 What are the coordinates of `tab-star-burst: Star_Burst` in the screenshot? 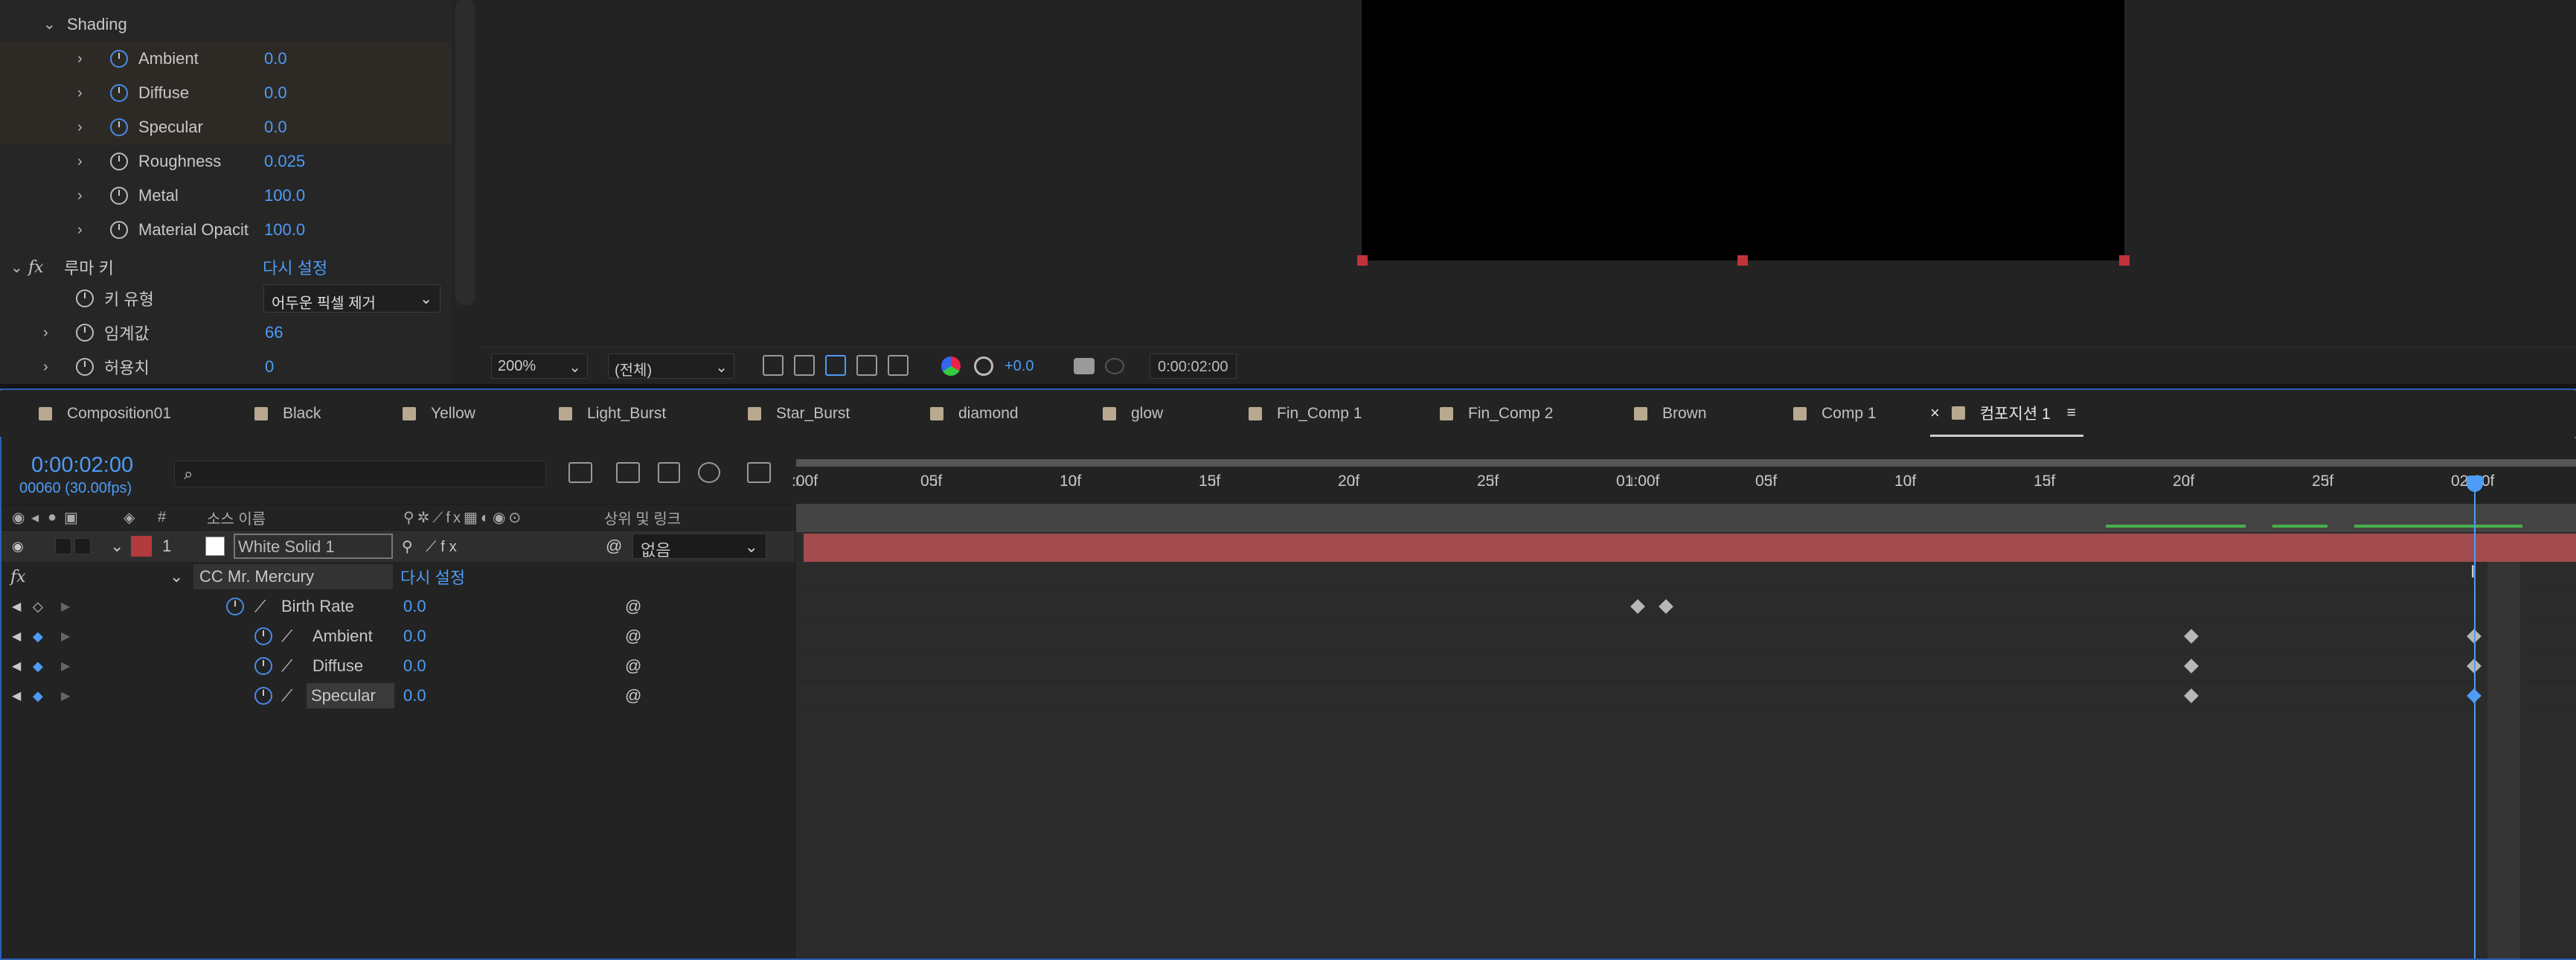 It's located at (799, 414).